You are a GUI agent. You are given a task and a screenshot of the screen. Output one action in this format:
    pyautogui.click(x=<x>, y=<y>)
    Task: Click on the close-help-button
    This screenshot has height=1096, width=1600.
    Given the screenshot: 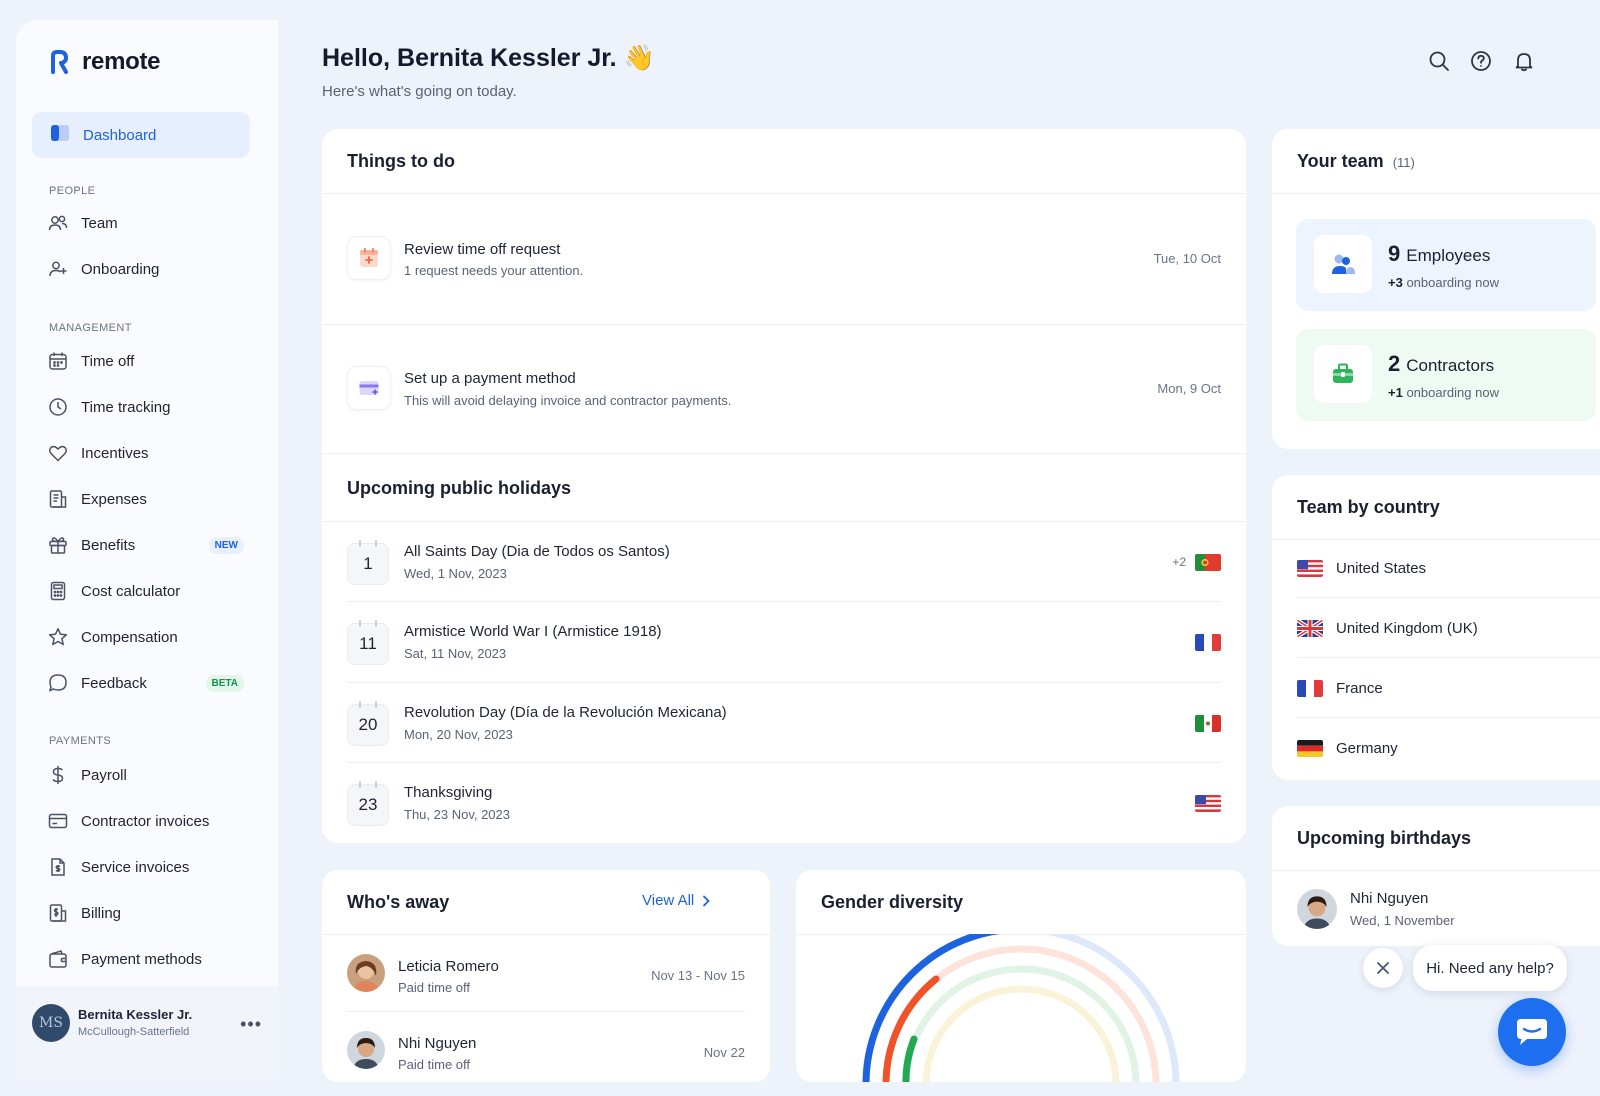 What is the action you would take?
    pyautogui.click(x=1383, y=968)
    